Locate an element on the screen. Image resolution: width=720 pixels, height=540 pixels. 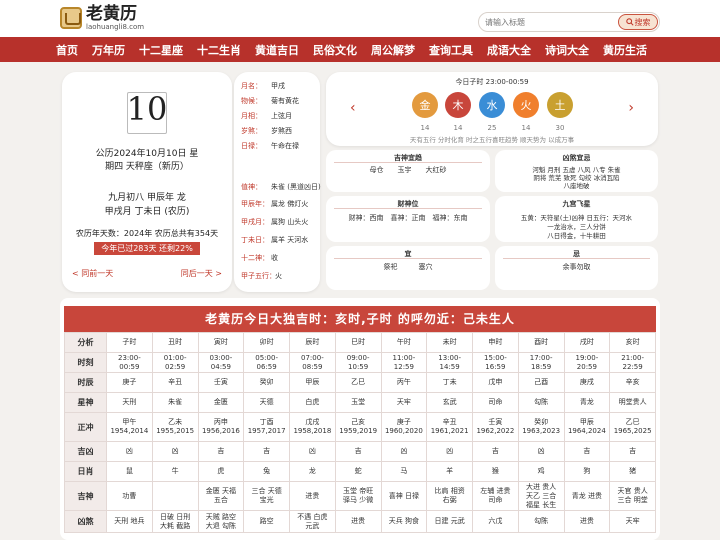
table-cell: 甲辰 1964,2024 is located at coordinates (587, 427).